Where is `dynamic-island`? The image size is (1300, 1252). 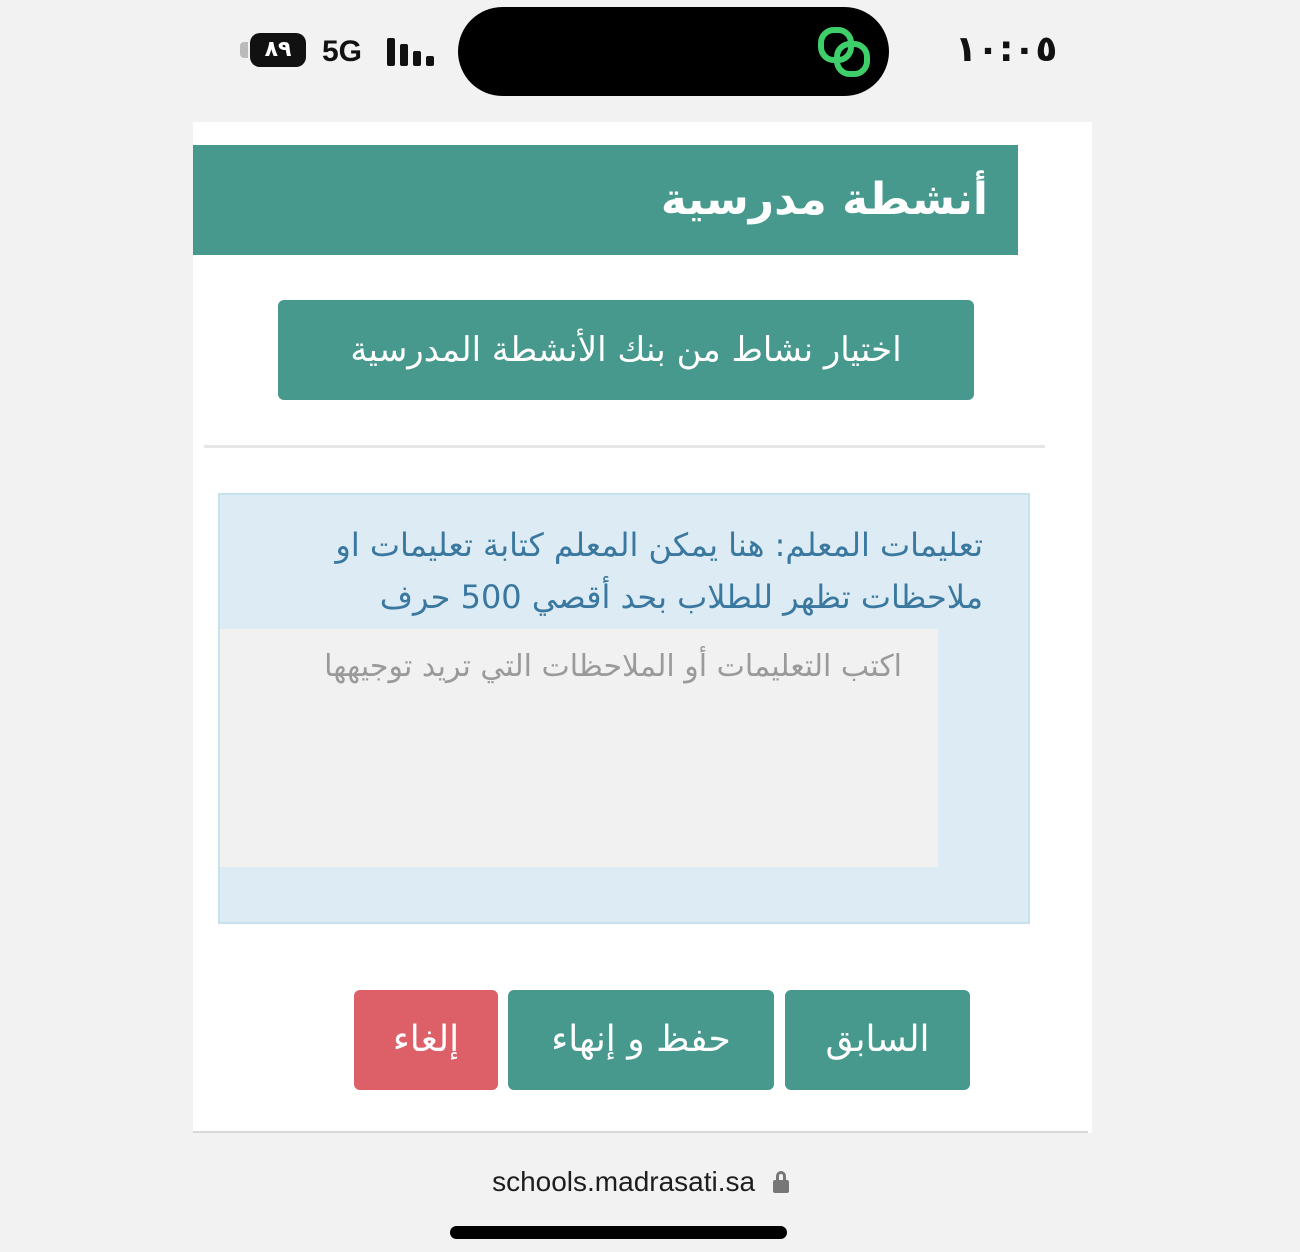
dynamic-island is located at coordinates (673, 51).